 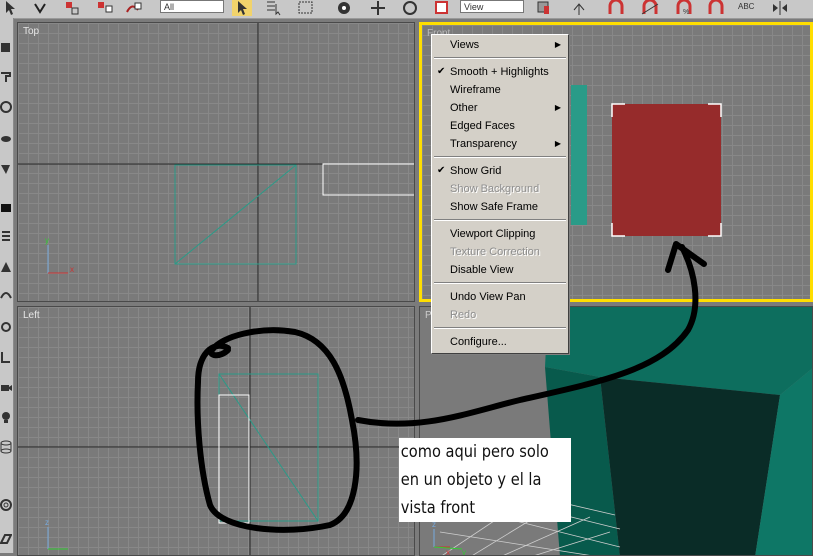 What do you see at coordinates (475, 90) in the screenshot?
I see `menu-item-wireframe-label: Wireframe` at bounding box center [475, 90].